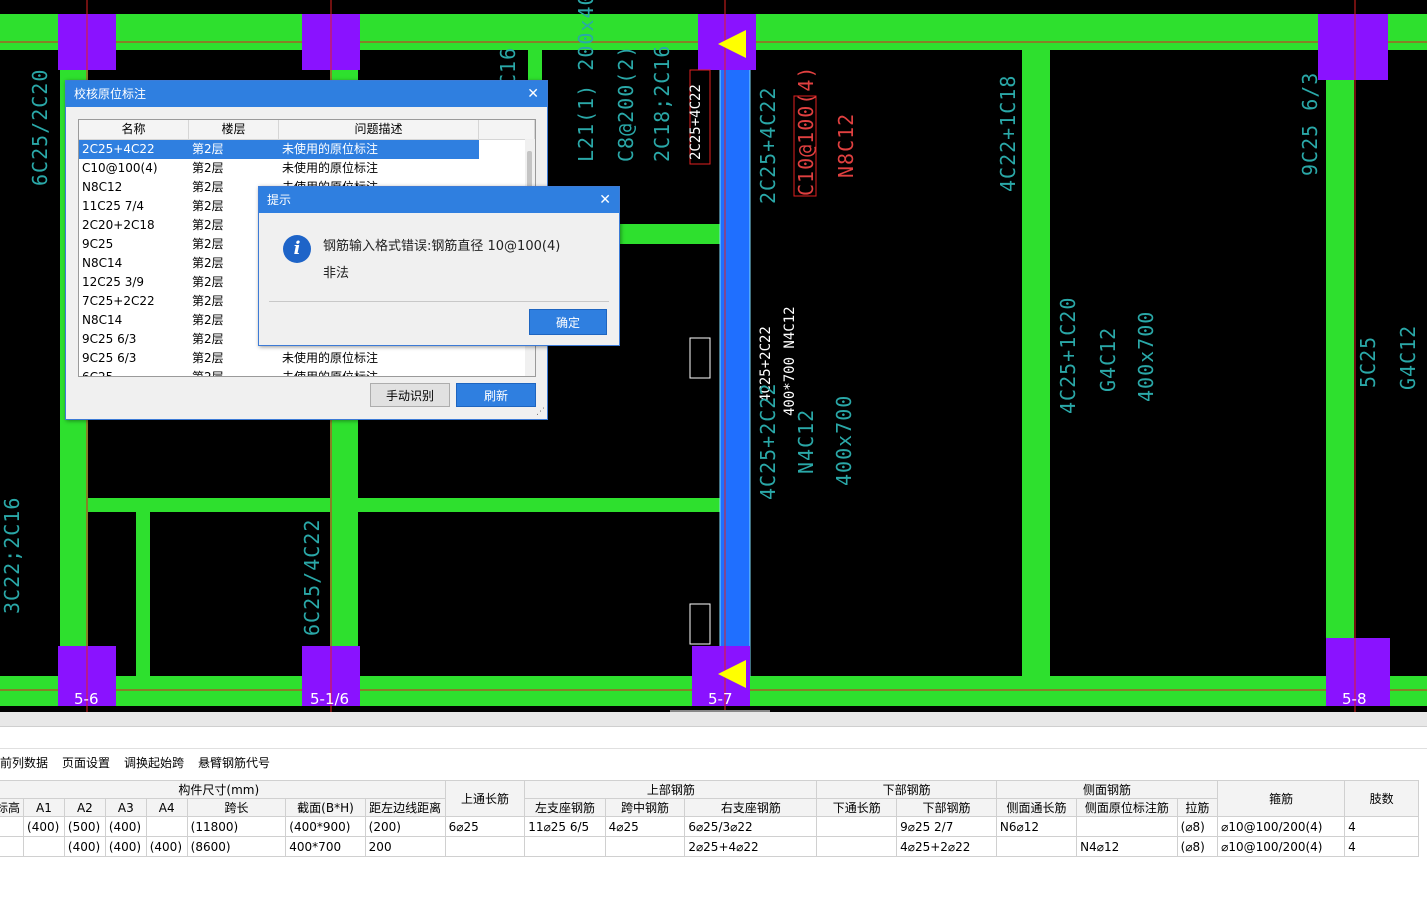 The width and height of the screenshot is (1427, 923). Describe the element at coordinates (24, 764) in the screenshot. I see `toolbar-prev-data: 前列数据` at that location.